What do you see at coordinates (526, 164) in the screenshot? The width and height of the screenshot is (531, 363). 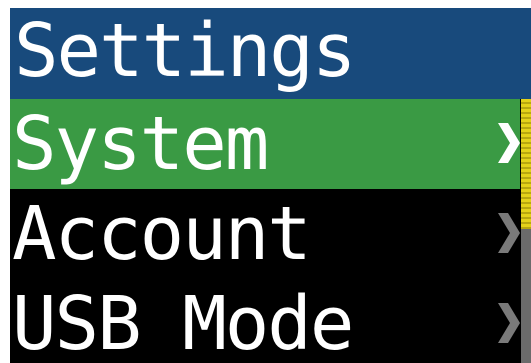 I see `scrollbar-thumb` at bounding box center [526, 164].